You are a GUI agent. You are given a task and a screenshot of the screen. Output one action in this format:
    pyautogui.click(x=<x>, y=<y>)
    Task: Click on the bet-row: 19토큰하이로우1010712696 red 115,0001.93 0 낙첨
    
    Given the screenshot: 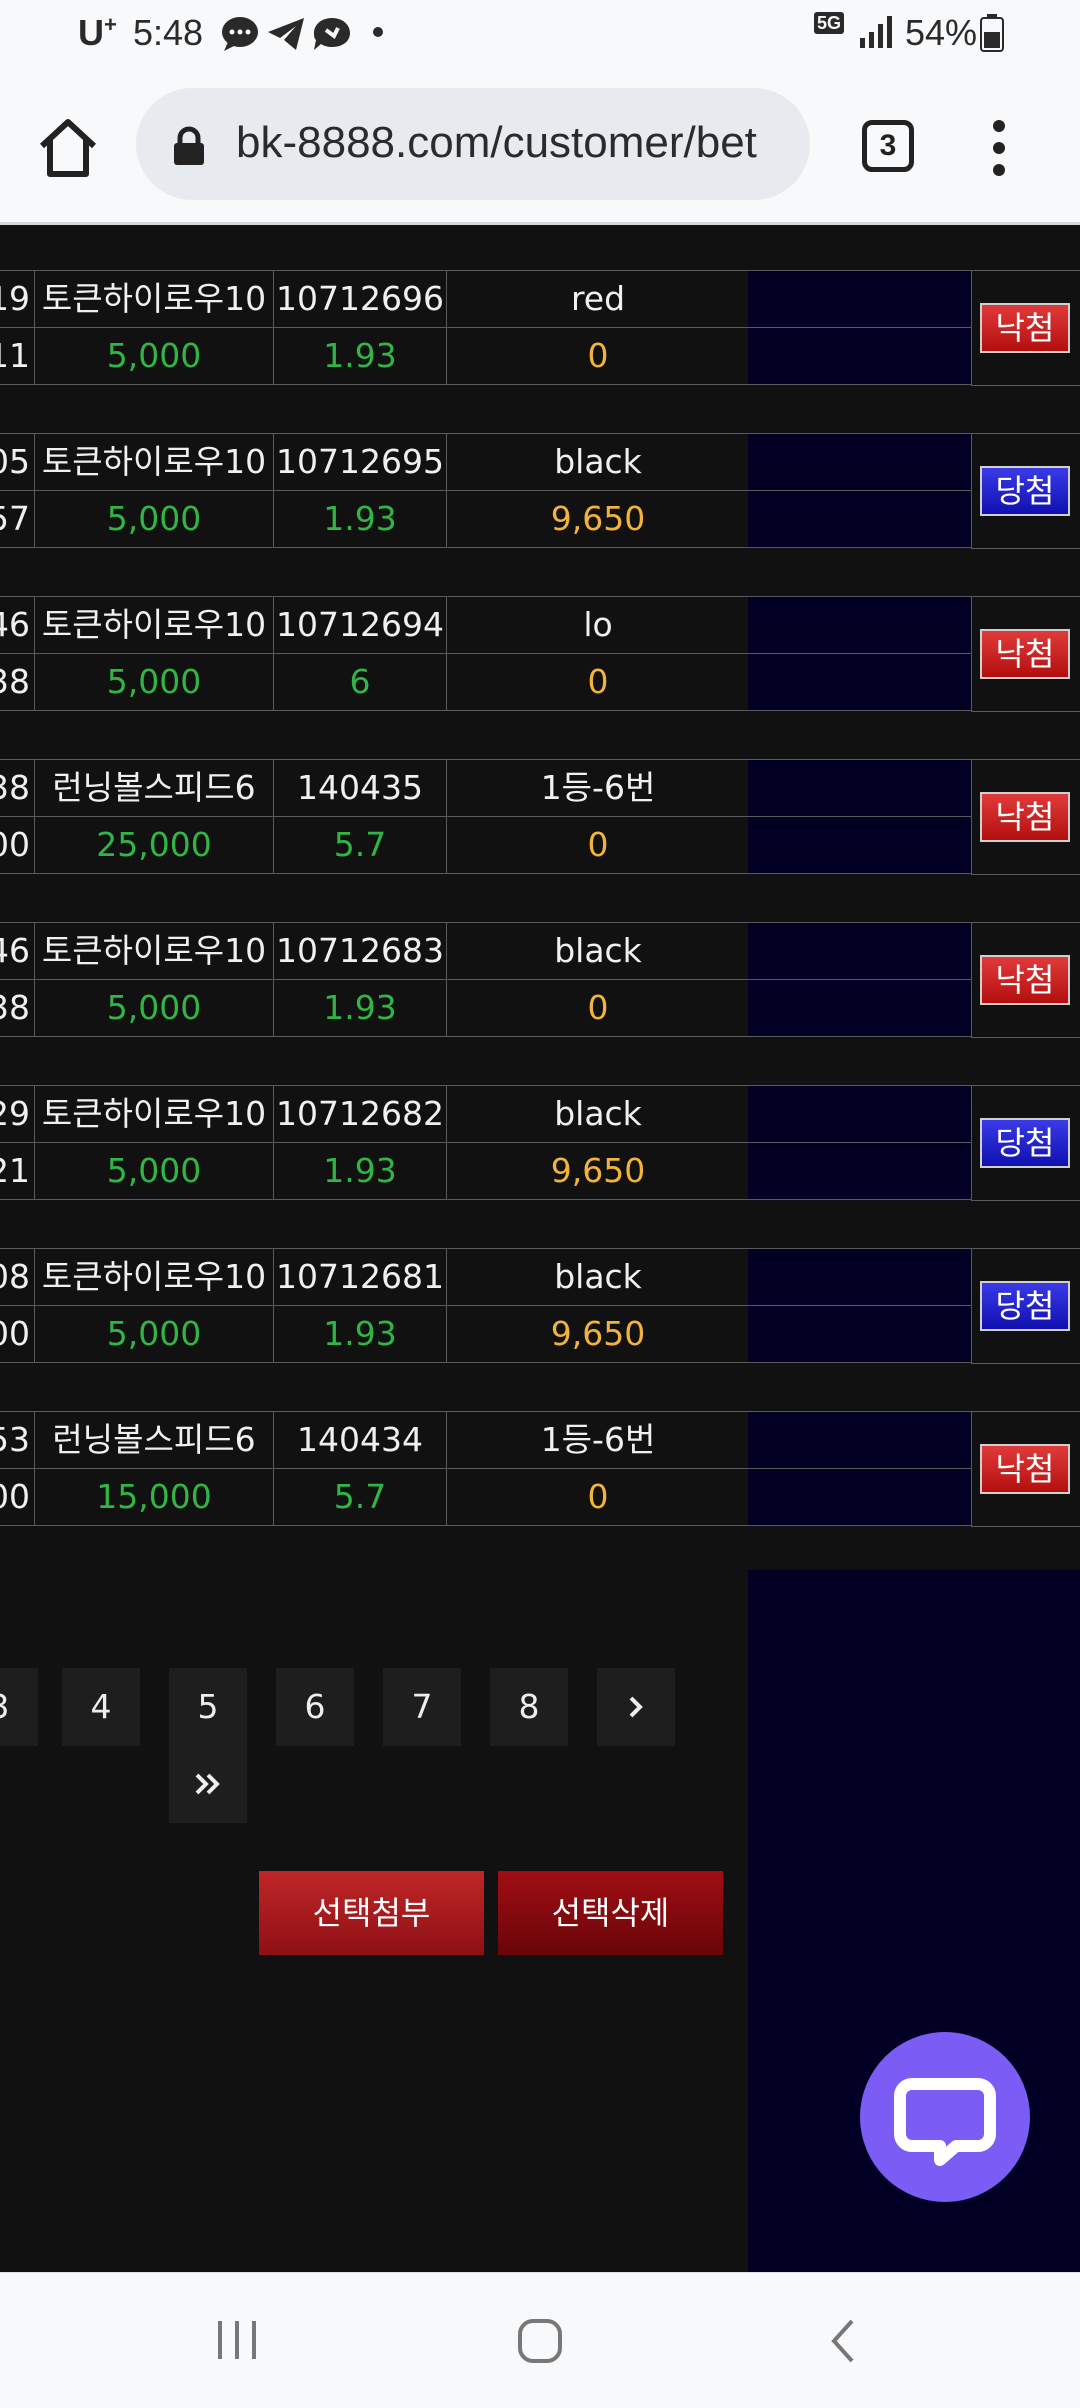 What is the action you would take?
    pyautogui.click(x=540, y=328)
    